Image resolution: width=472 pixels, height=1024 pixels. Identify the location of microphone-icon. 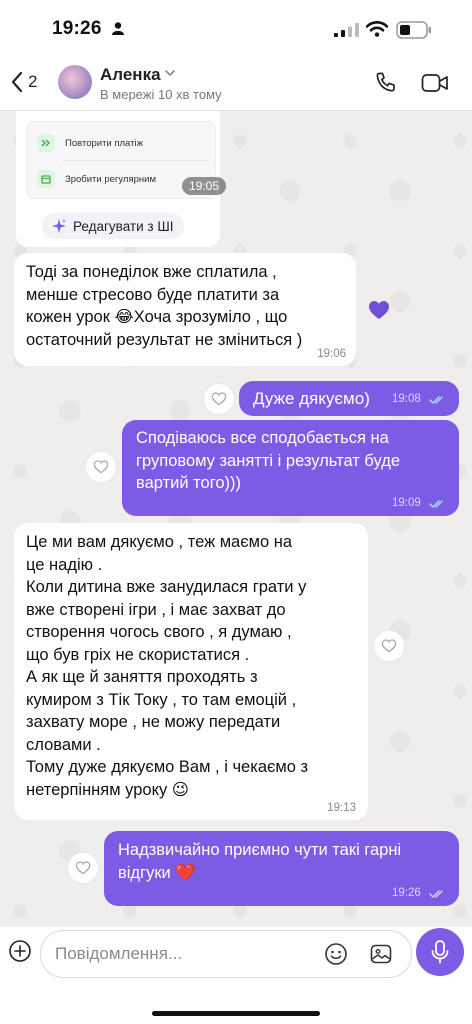
(440, 952).